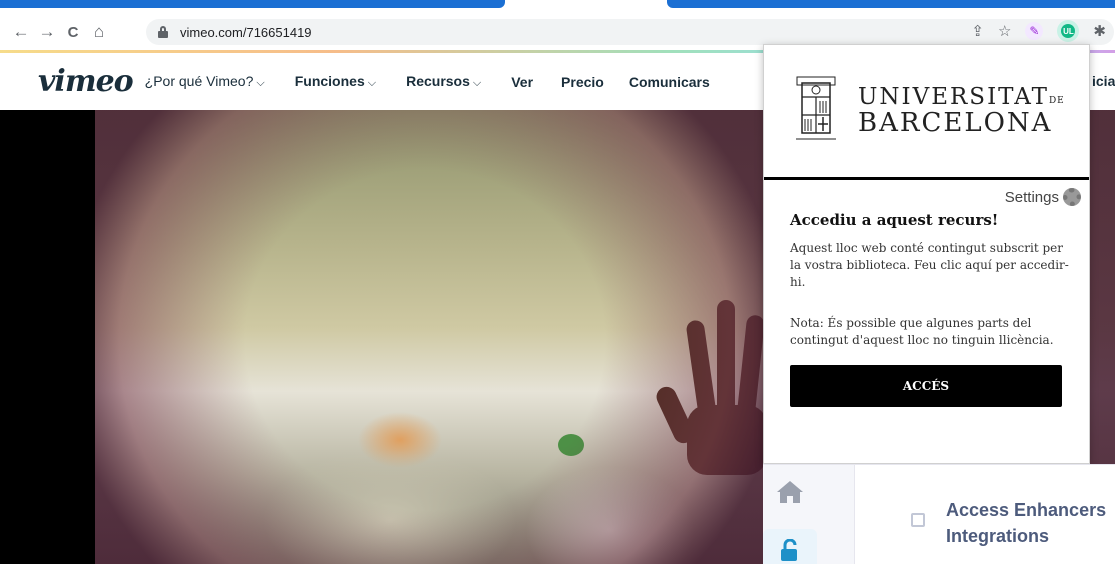 This screenshot has width=1115, height=564. I want to click on back-icon: ←, so click(21, 32).